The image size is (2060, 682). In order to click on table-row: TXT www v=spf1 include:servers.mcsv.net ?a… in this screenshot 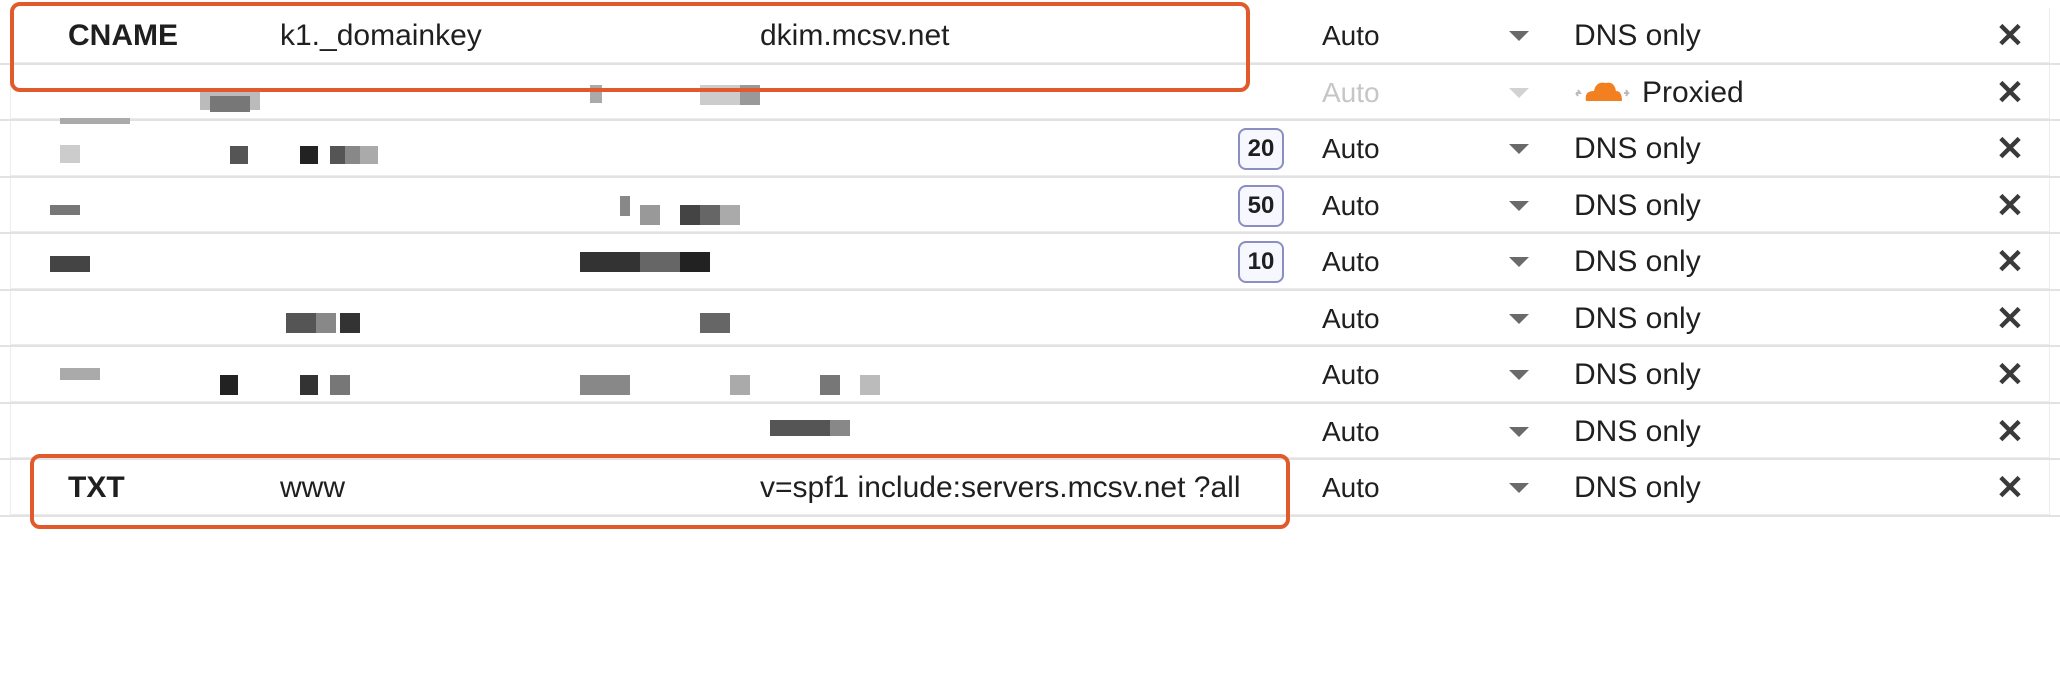, I will do `click(1030, 488)`.